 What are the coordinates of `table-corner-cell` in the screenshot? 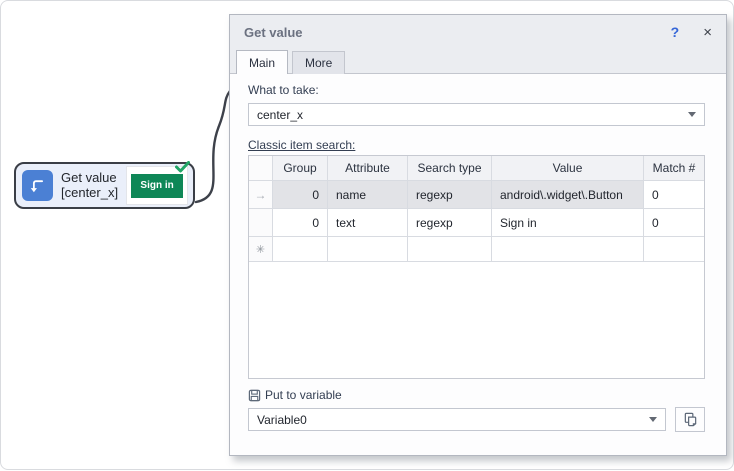 It's located at (261, 168).